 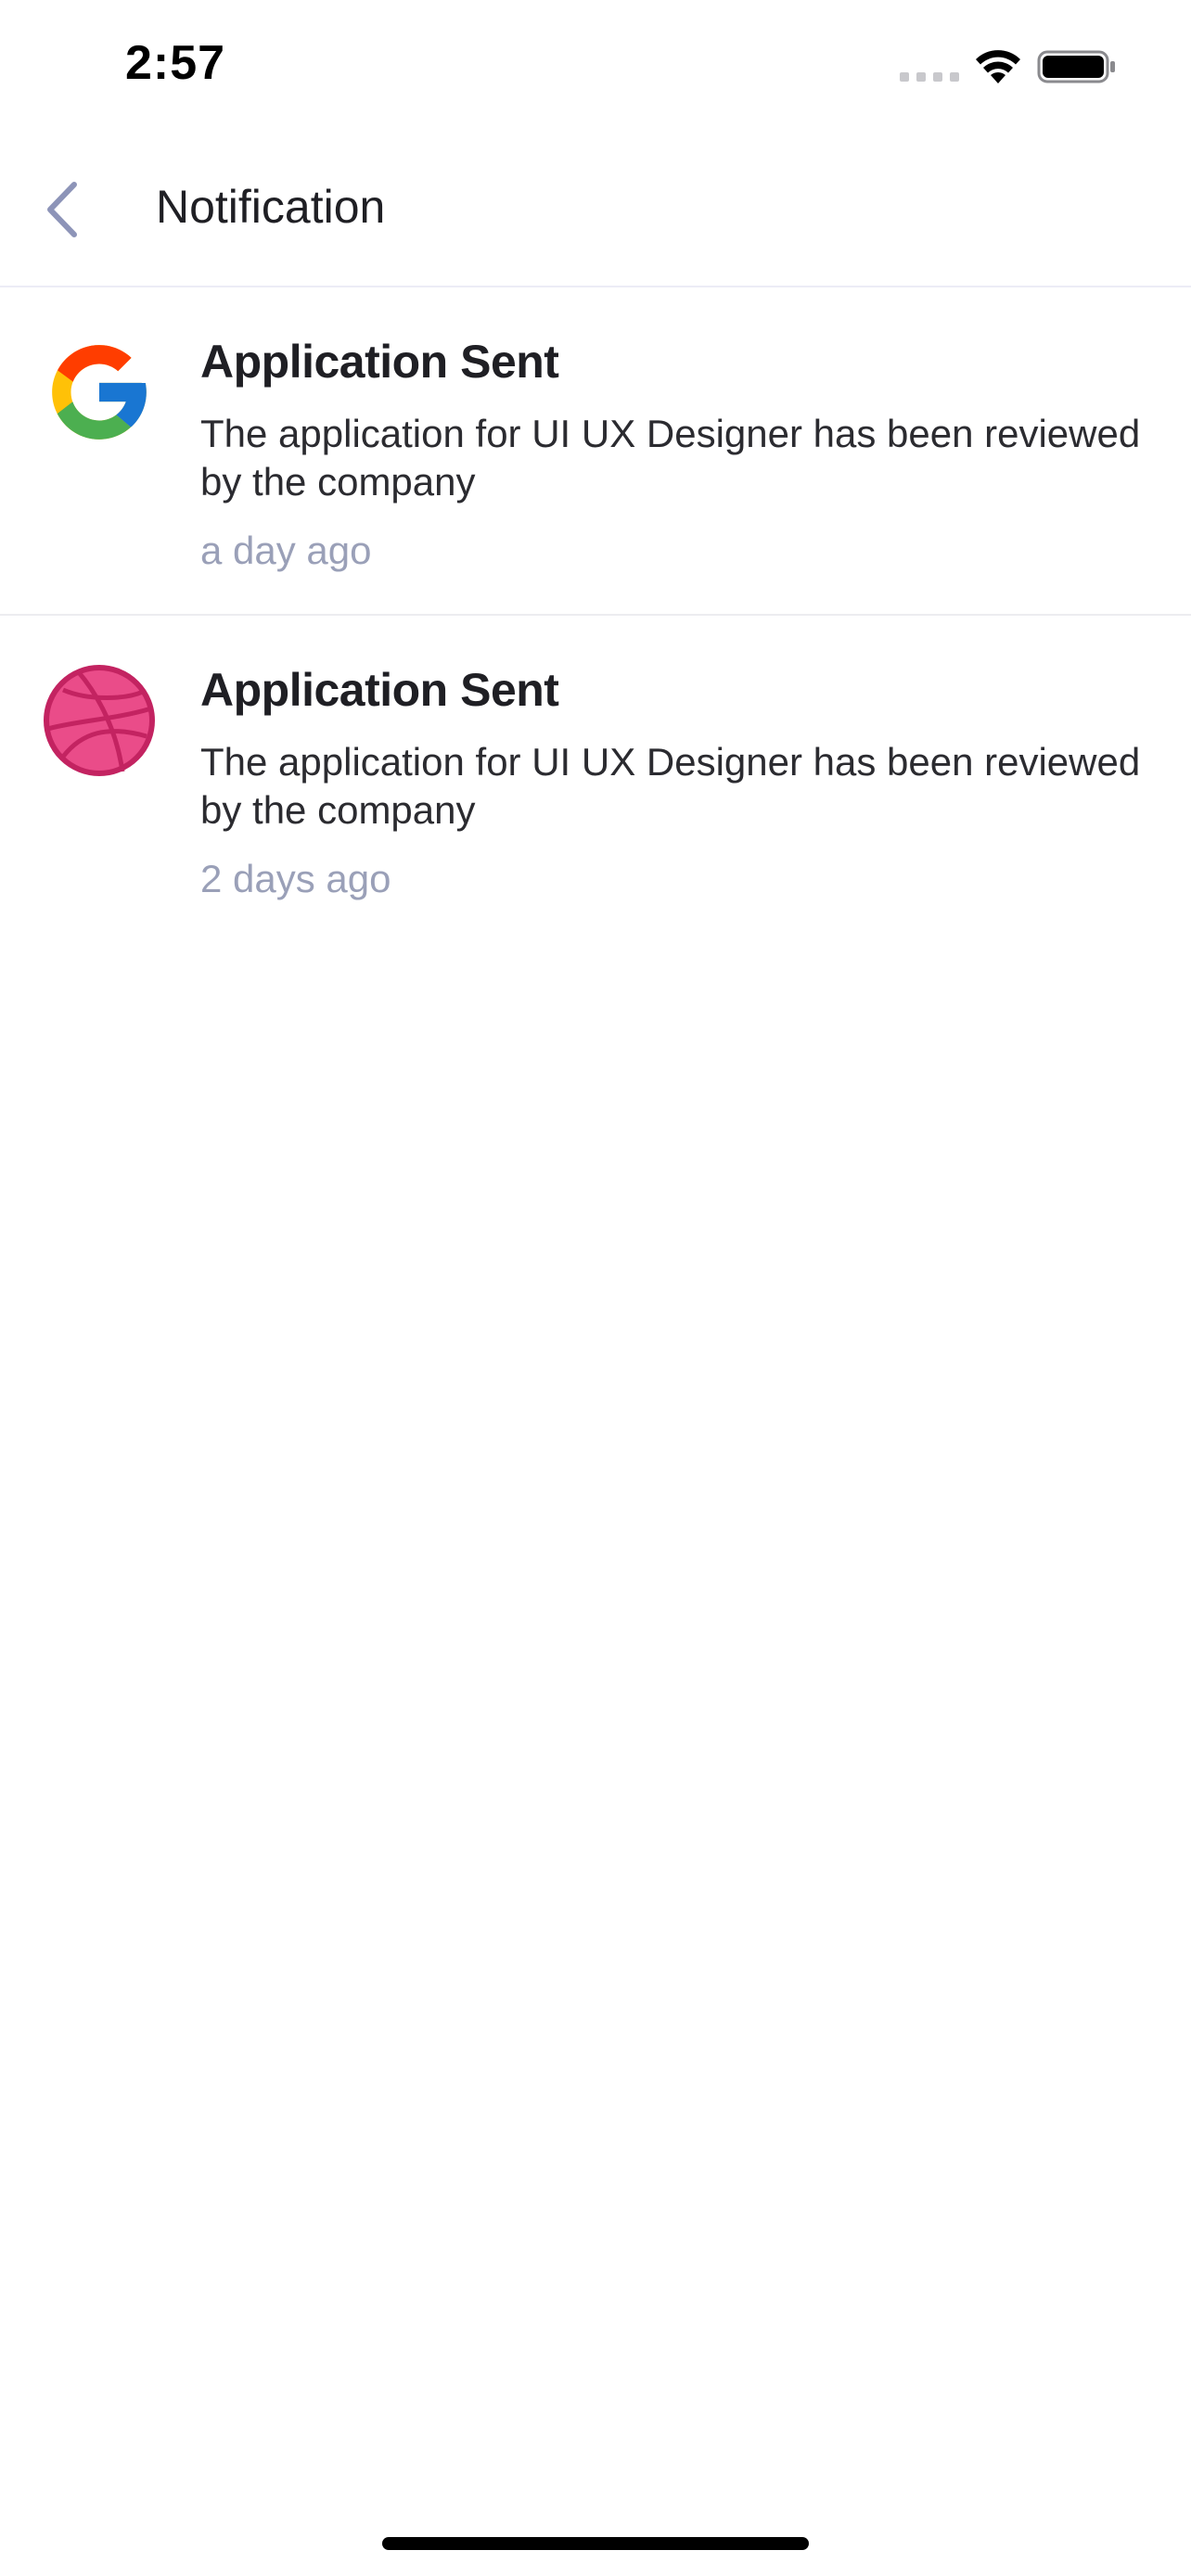 What do you see at coordinates (595, 2543) in the screenshot?
I see `home-indicator` at bounding box center [595, 2543].